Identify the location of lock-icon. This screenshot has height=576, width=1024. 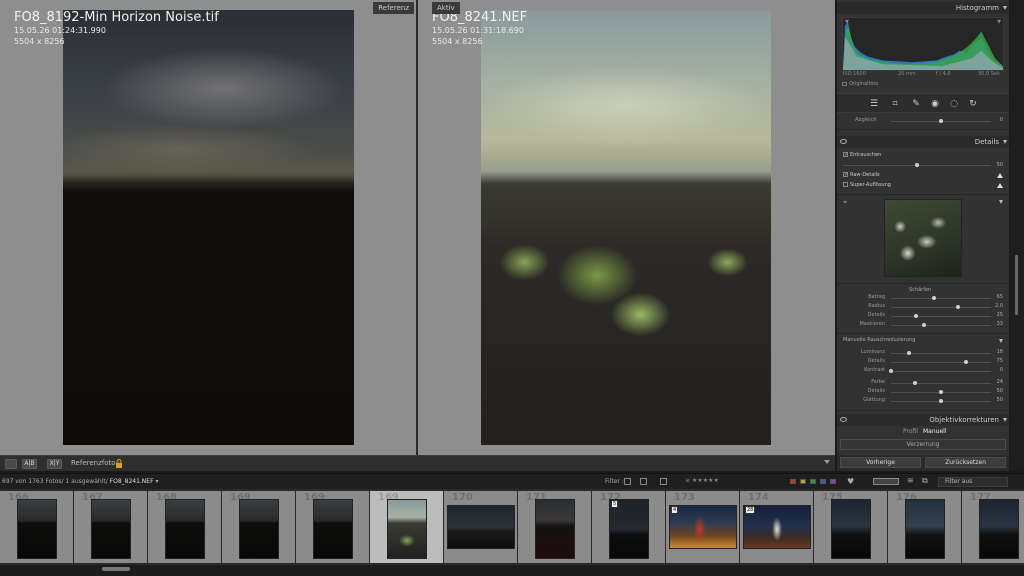
(119, 463).